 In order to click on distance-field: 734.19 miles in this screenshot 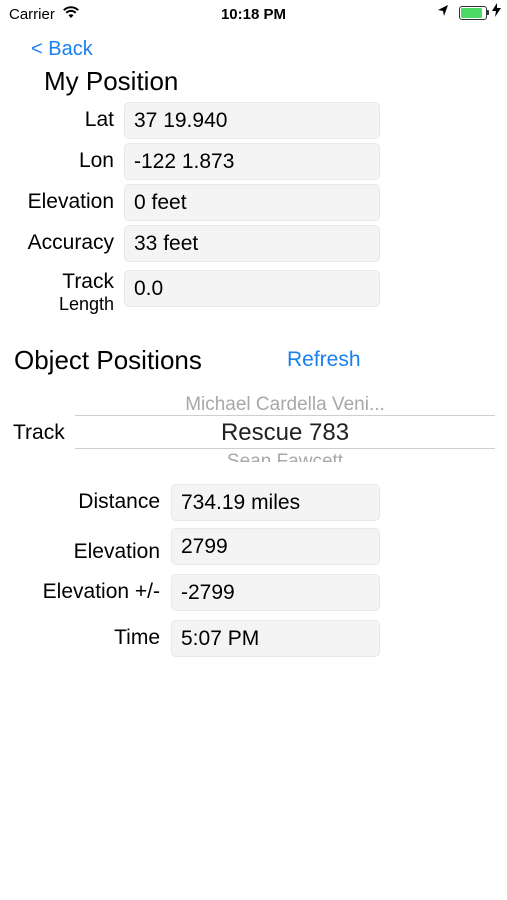, I will do `click(275, 502)`.